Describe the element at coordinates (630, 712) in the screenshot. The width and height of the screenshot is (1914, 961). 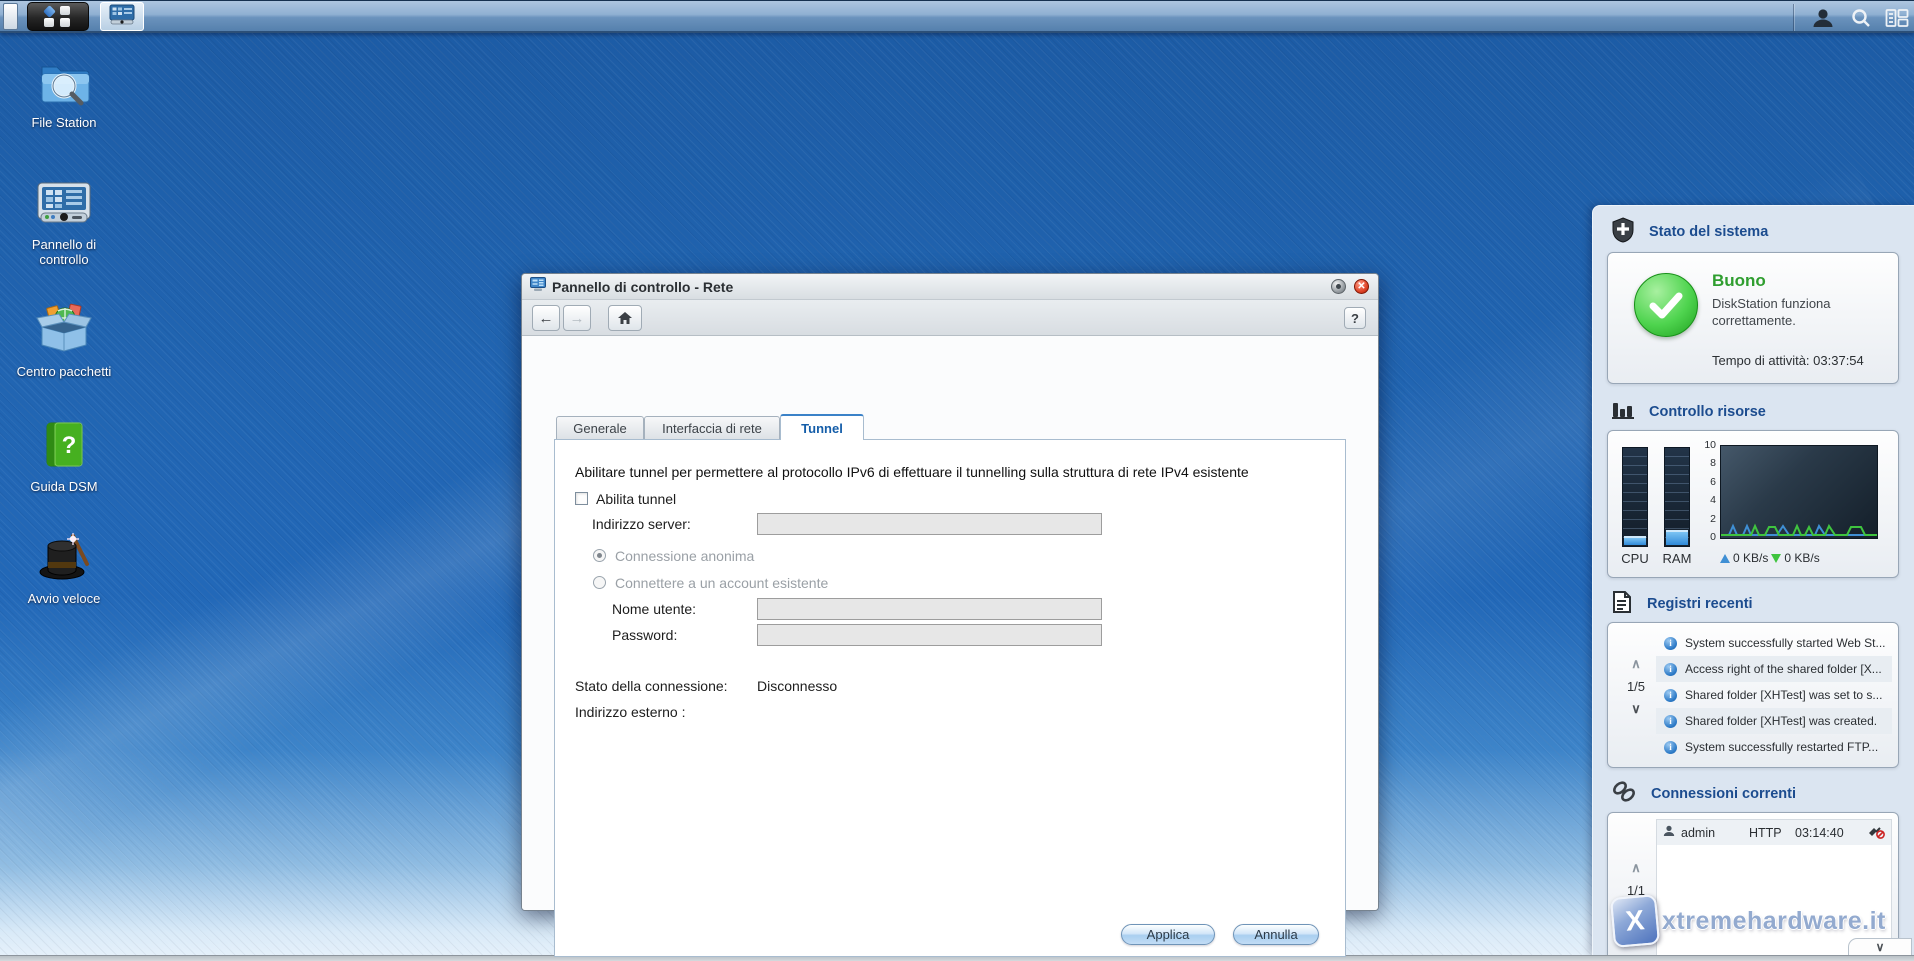
I see `external-address-label: Indirizzo esterno :` at that location.